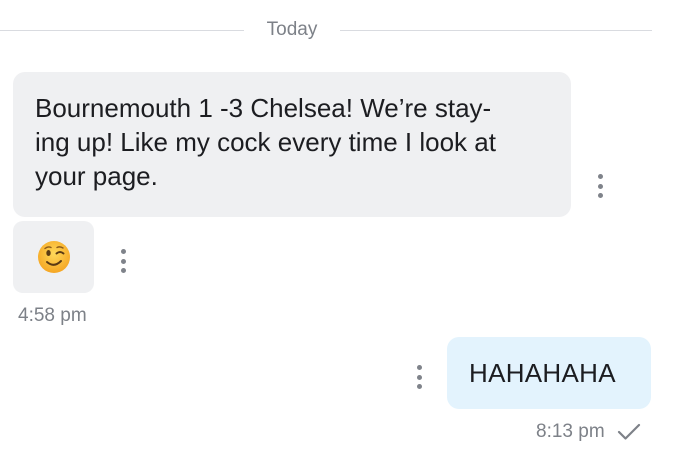  Describe the element at coordinates (52, 315) in the screenshot. I see `incoming-timestamp: 4:58 pm` at that location.